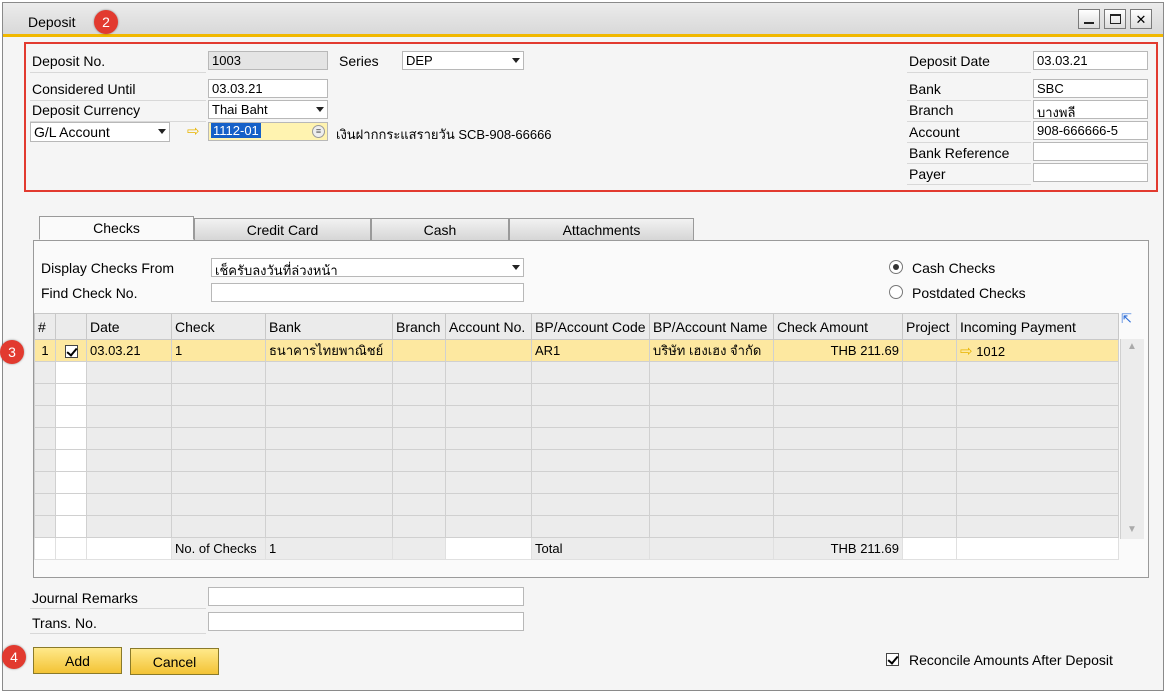 Image resolution: width=1167 pixels, height=693 pixels. I want to click on journal-remarks-input, so click(366, 596).